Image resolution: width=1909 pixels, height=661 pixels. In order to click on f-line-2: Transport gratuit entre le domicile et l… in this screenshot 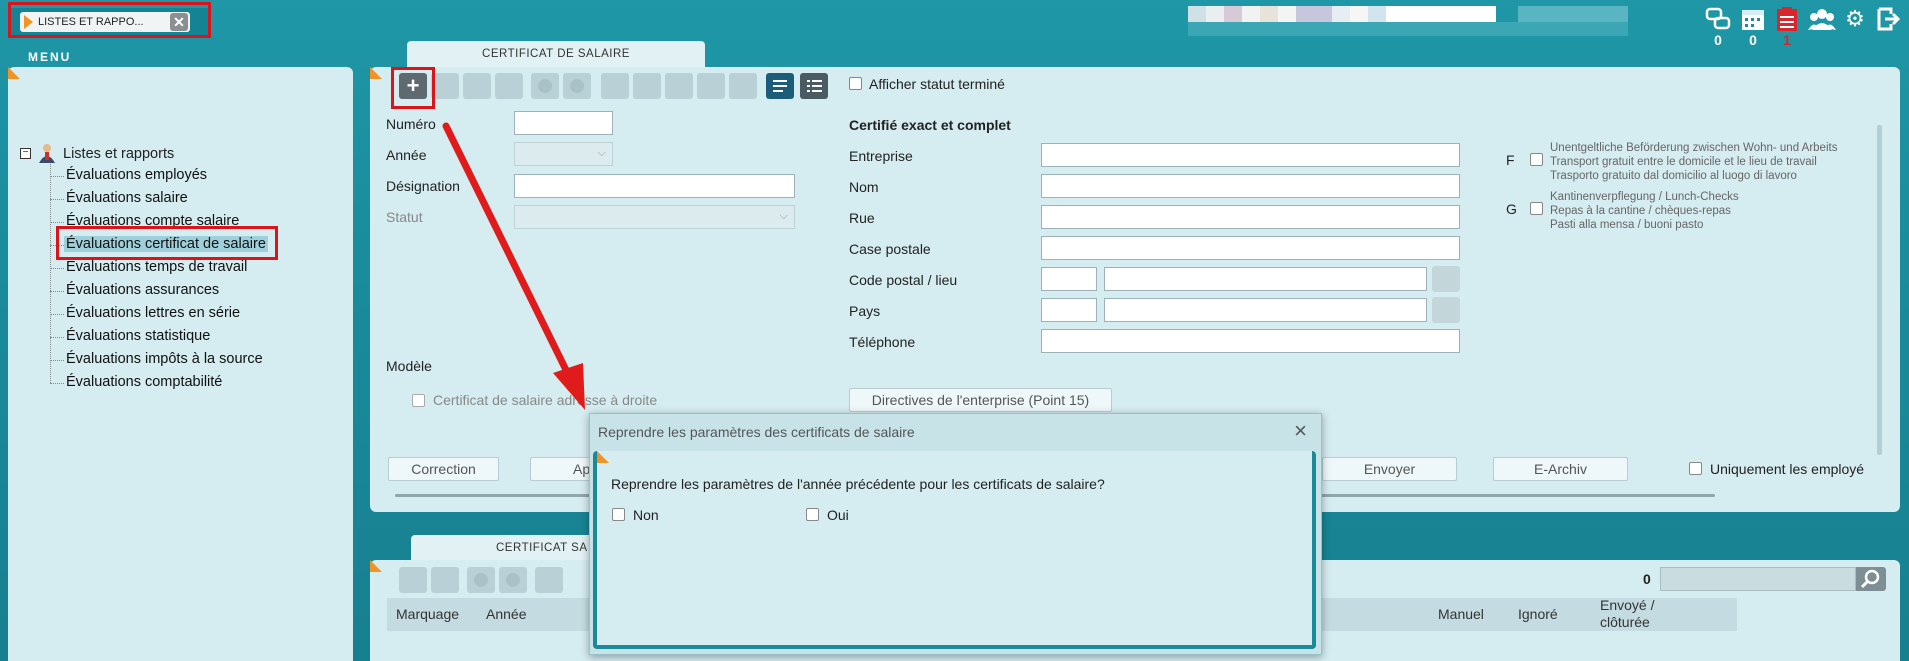, I will do `click(1683, 162)`.